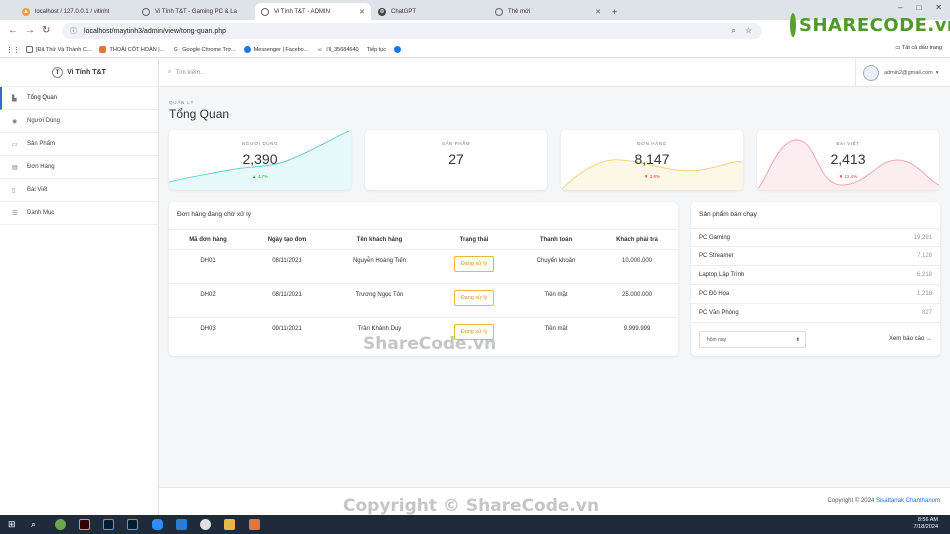 This screenshot has height=534, width=950. Describe the element at coordinates (652, 176) in the screenshot. I see `stat-change: ▼ 3.8%` at that location.